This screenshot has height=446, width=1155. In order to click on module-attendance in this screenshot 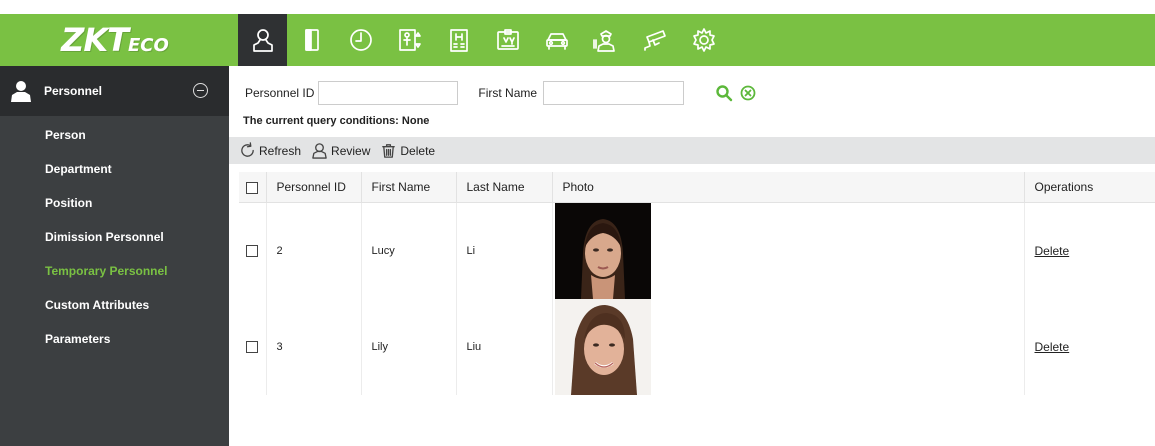, I will do `click(360, 40)`.